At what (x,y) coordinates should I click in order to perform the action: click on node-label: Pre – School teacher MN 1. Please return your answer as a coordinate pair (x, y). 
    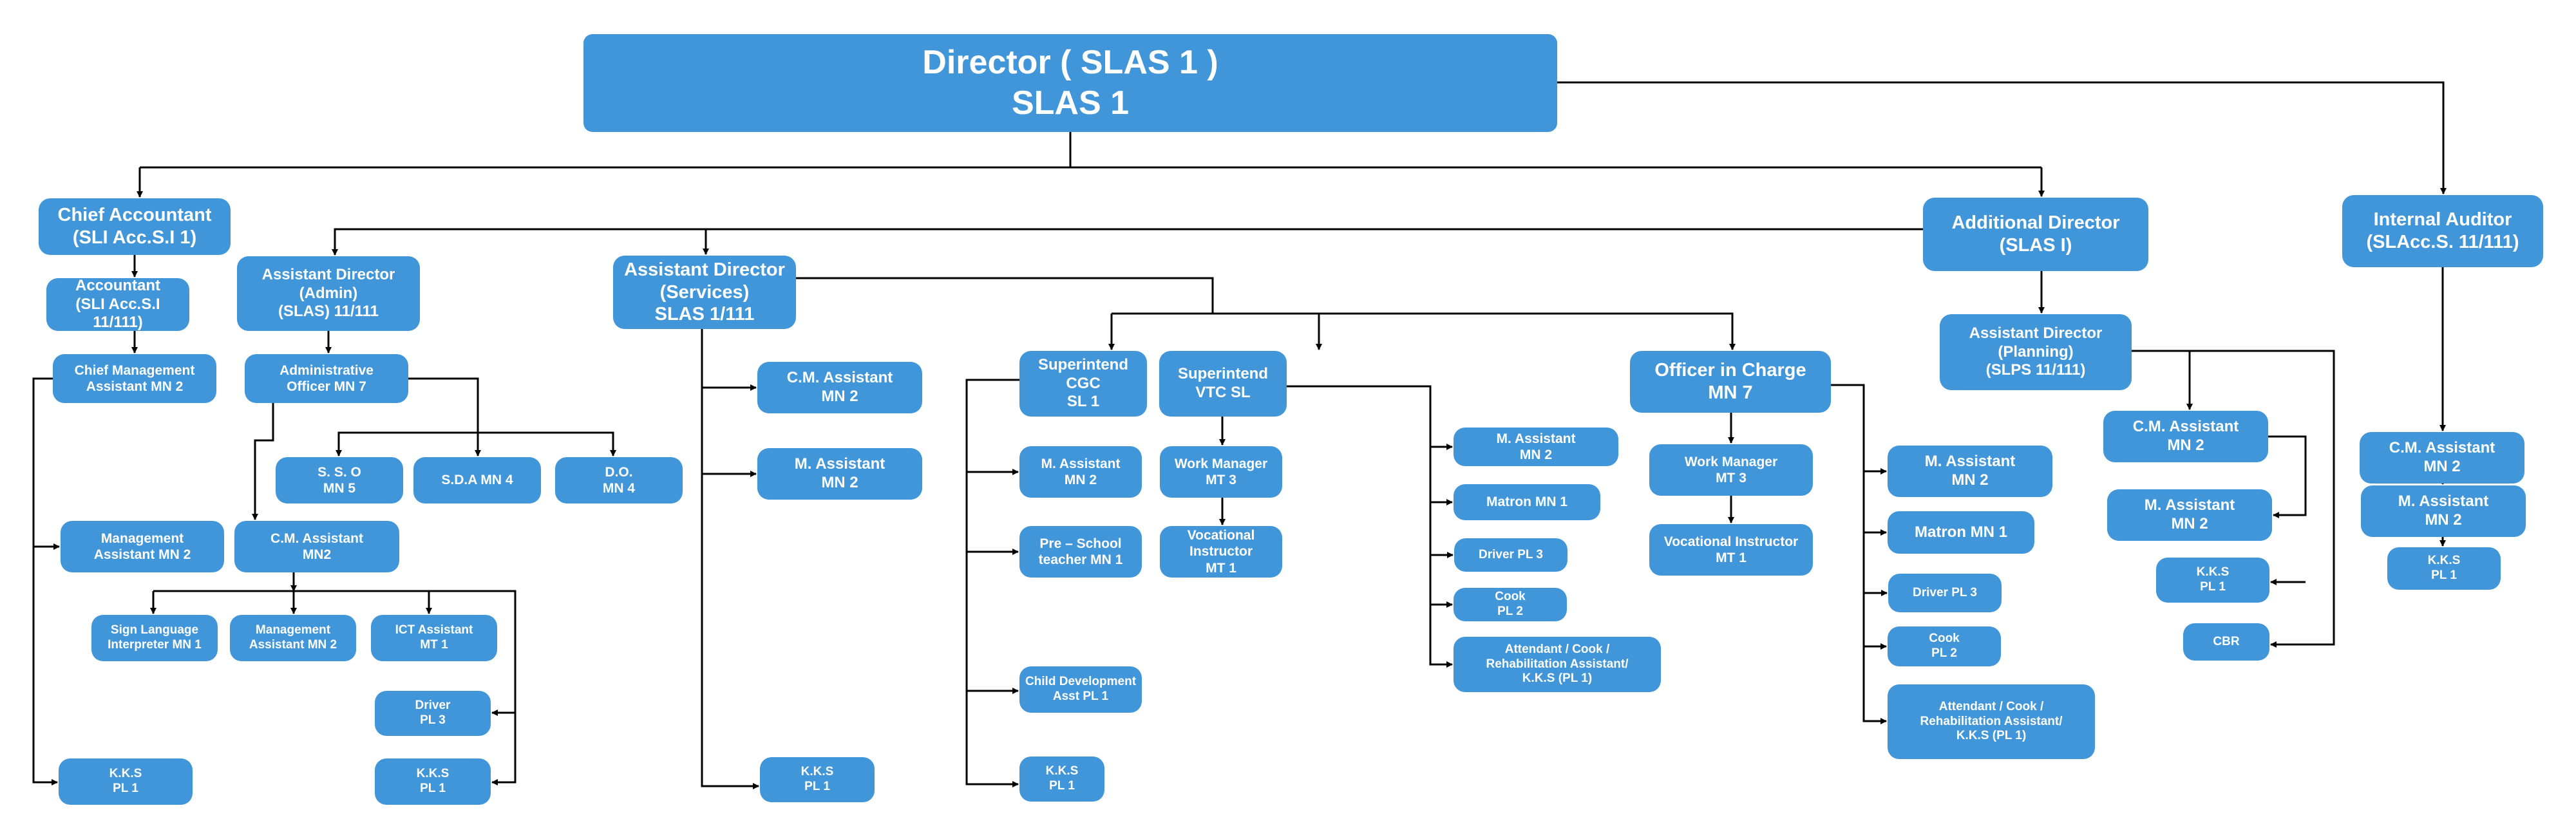
    Looking at the image, I should click on (1080, 551).